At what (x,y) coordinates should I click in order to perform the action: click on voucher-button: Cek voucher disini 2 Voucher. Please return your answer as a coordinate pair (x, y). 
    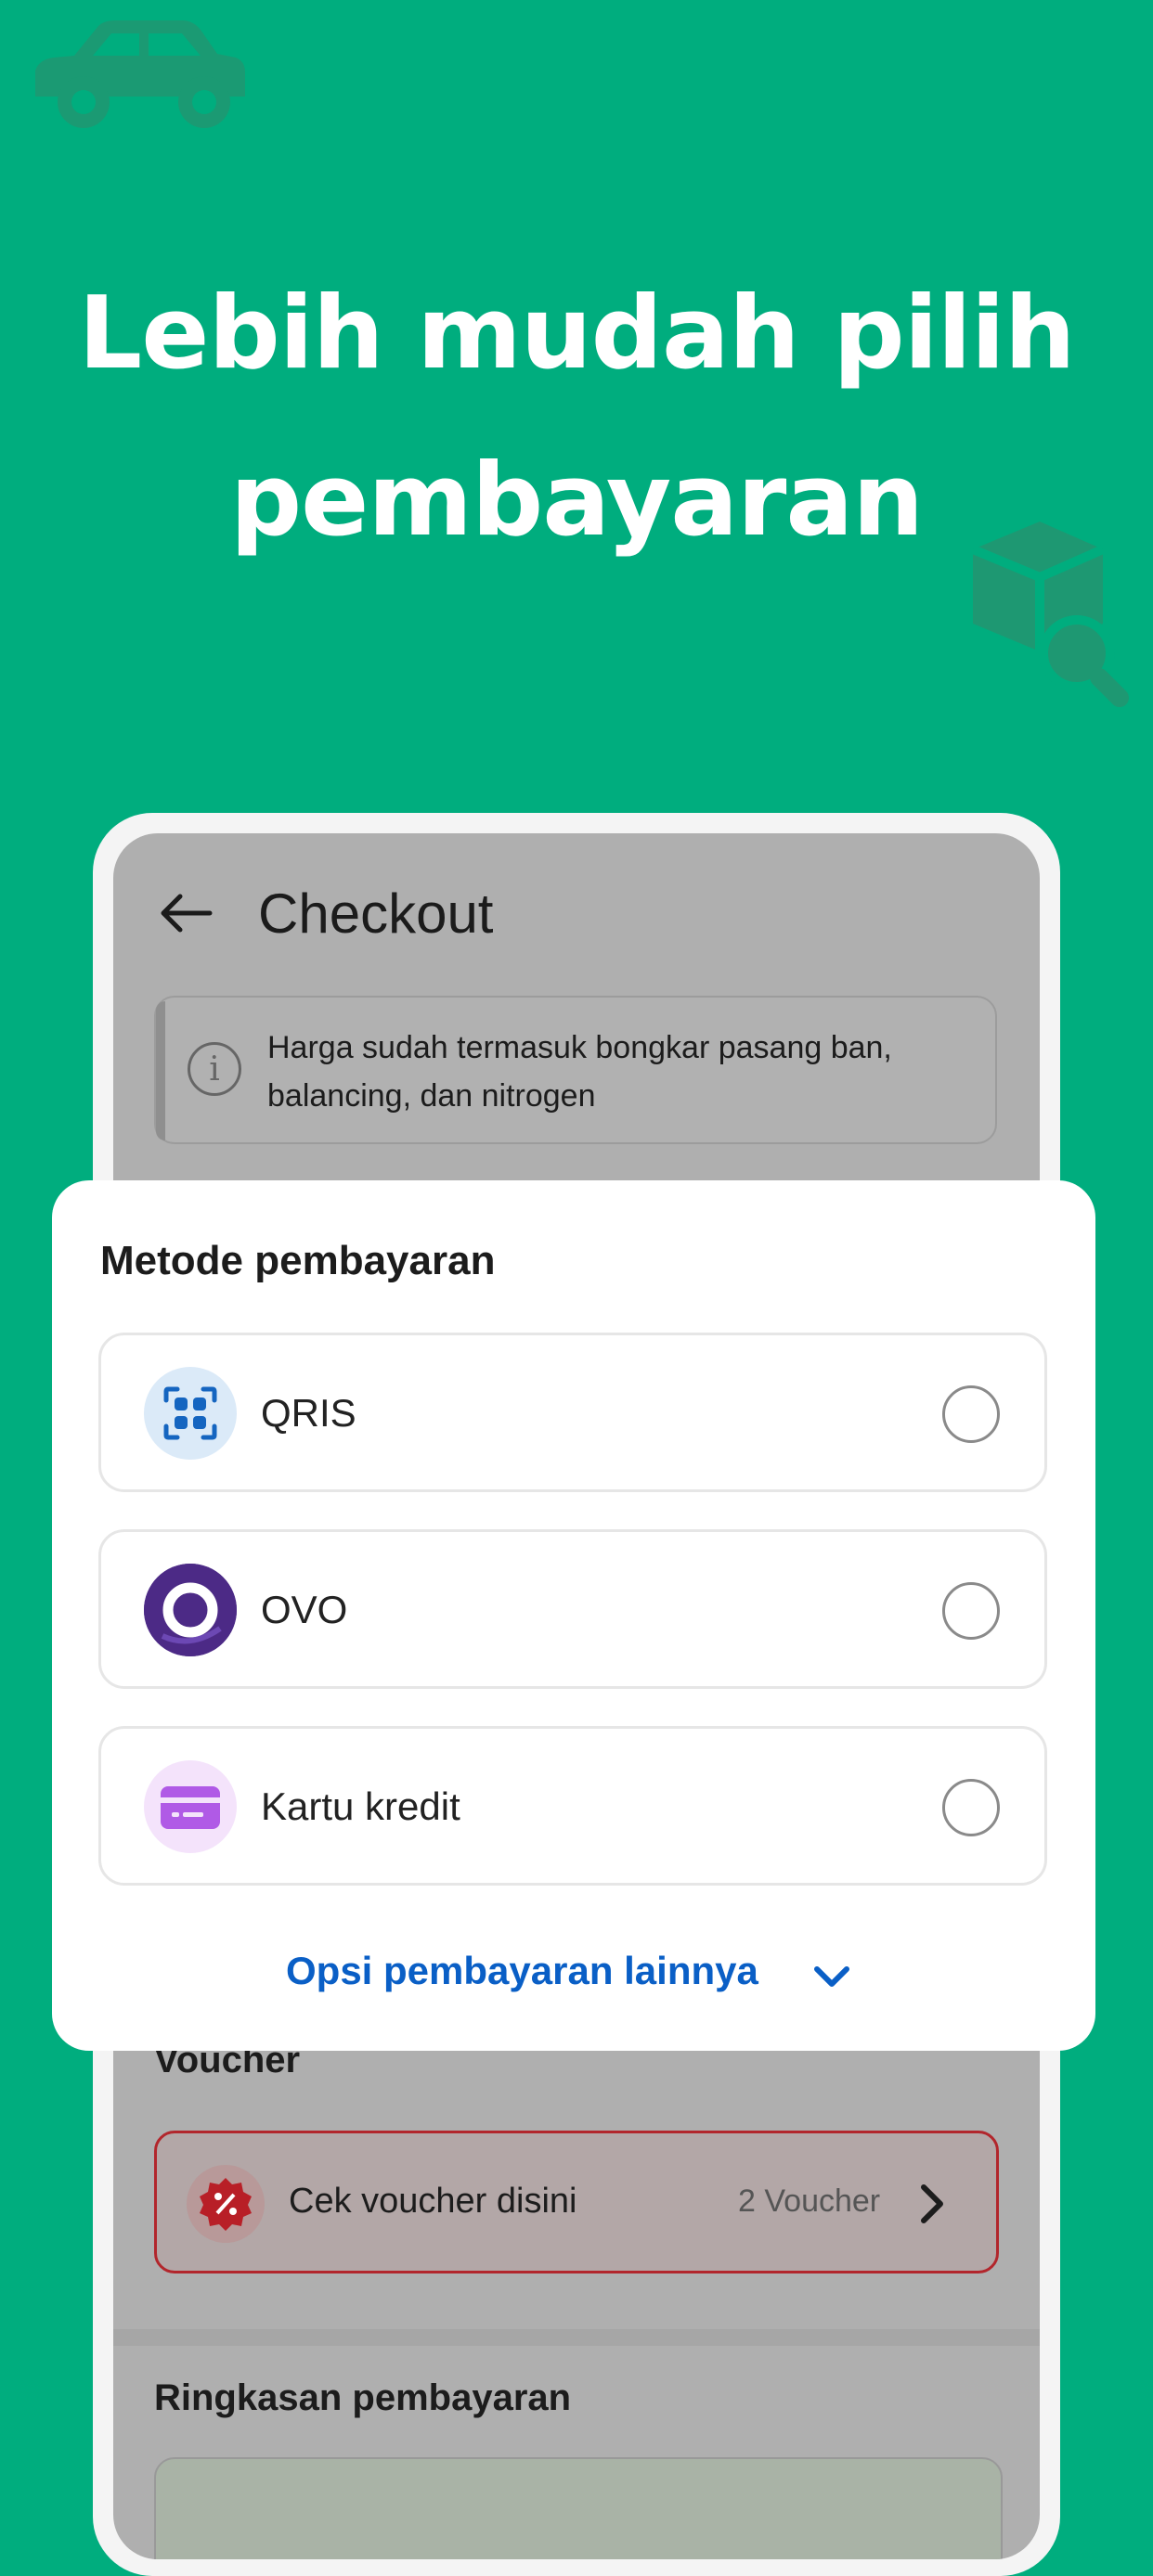
    Looking at the image, I should click on (576, 2202).